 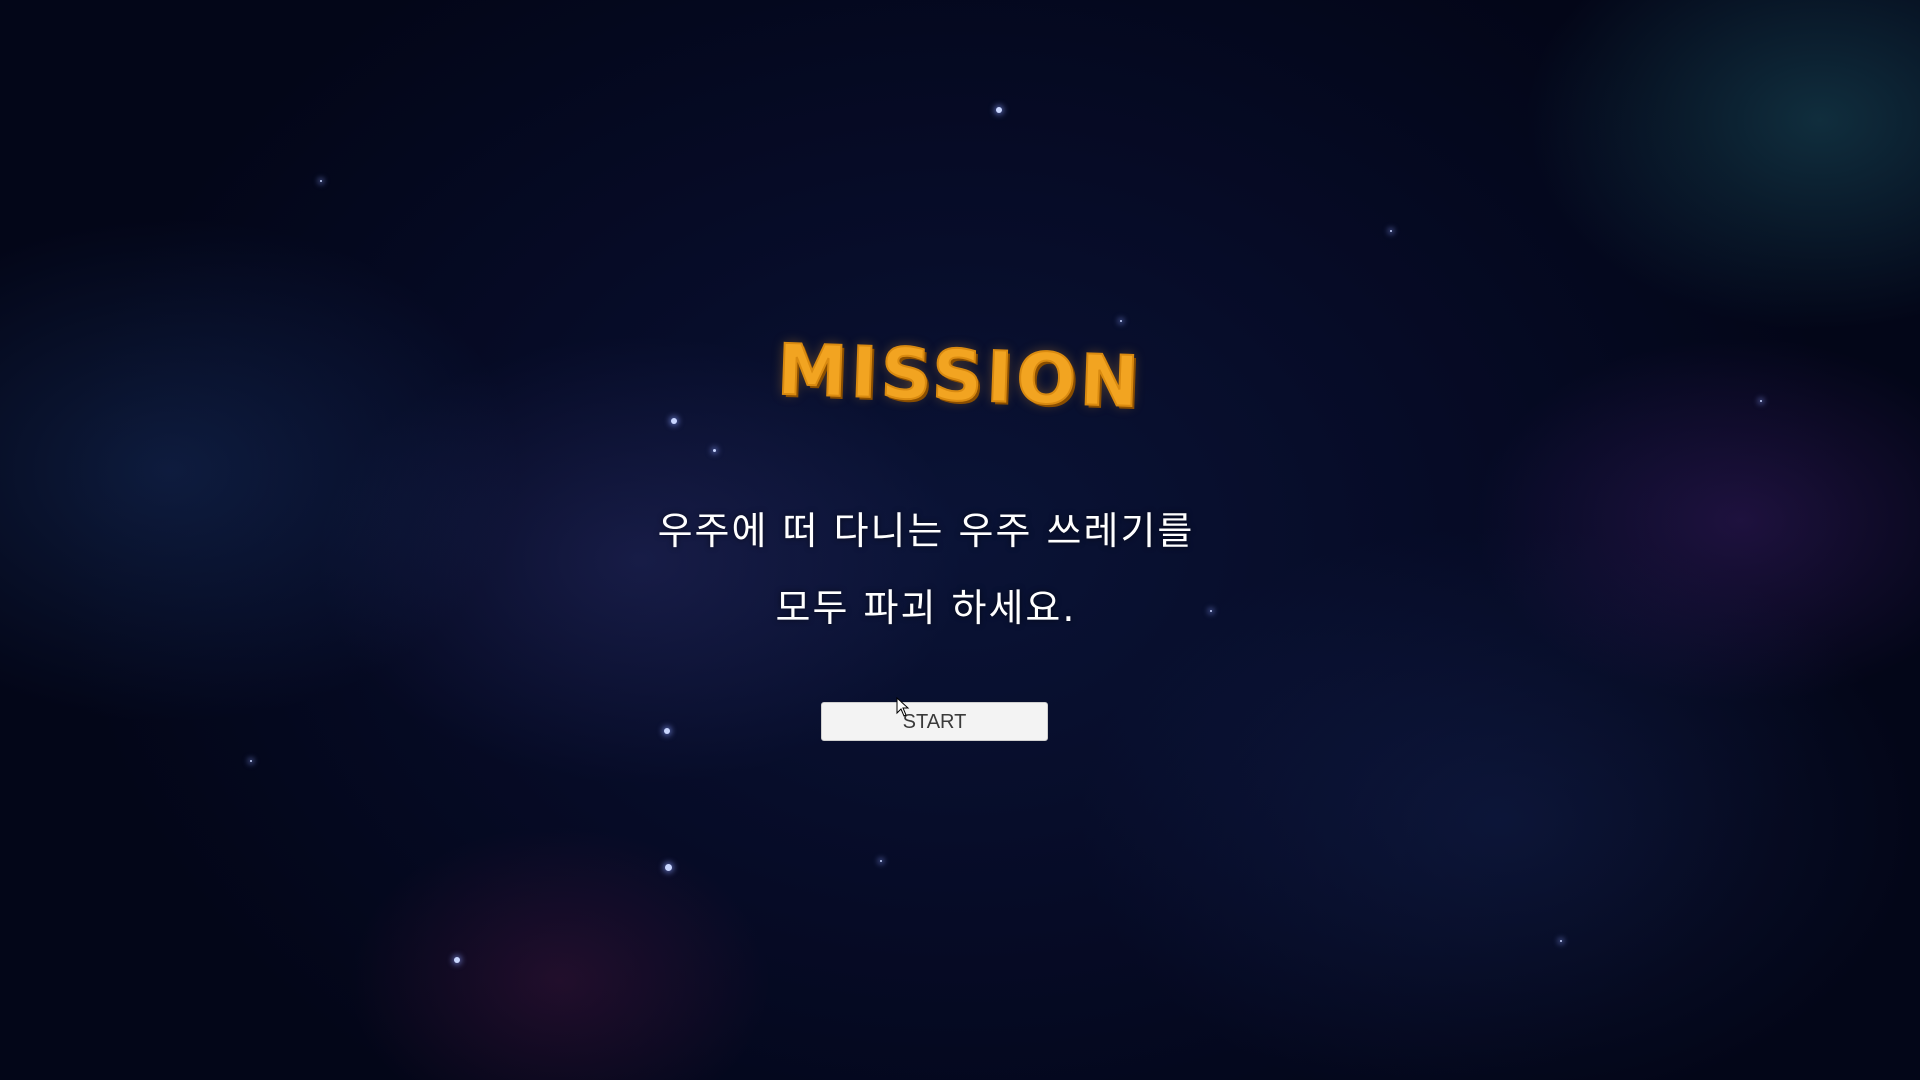 I want to click on mission-description-line-2: 모두 파괴 하세요., so click(x=926, y=608).